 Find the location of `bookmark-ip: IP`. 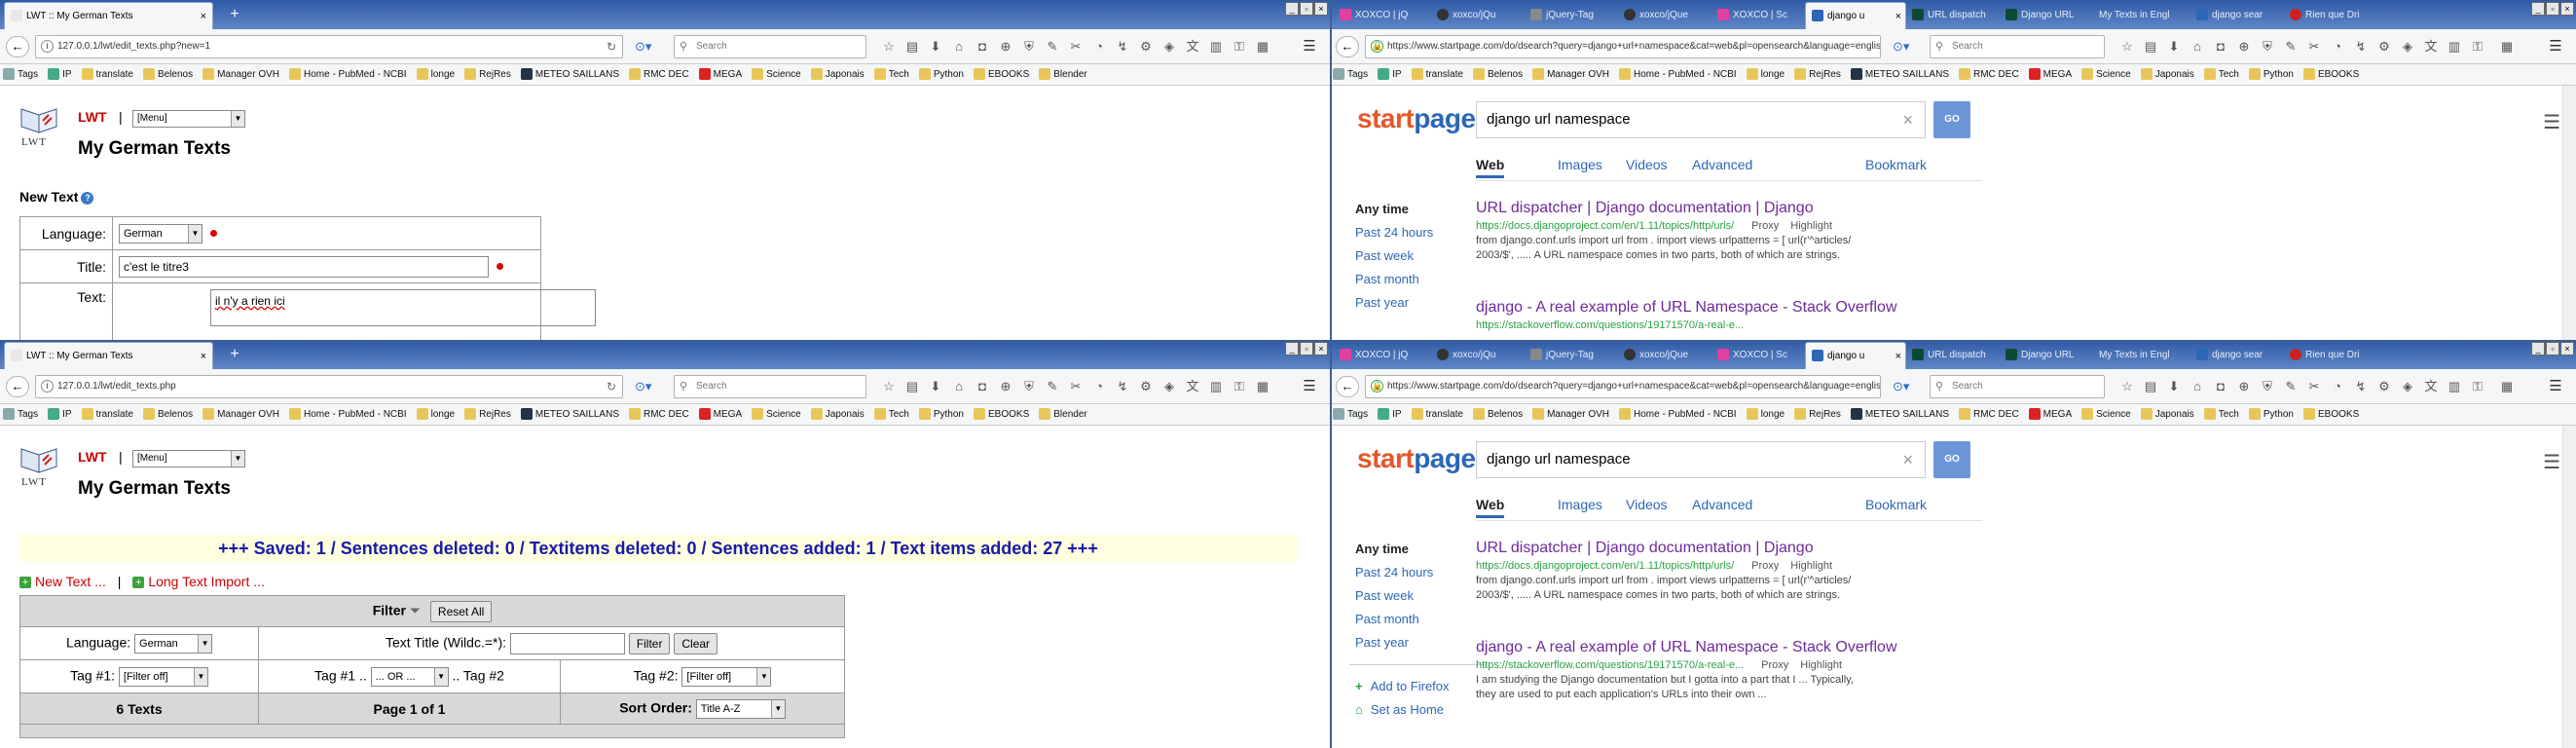

bookmark-ip: IP is located at coordinates (1391, 415).